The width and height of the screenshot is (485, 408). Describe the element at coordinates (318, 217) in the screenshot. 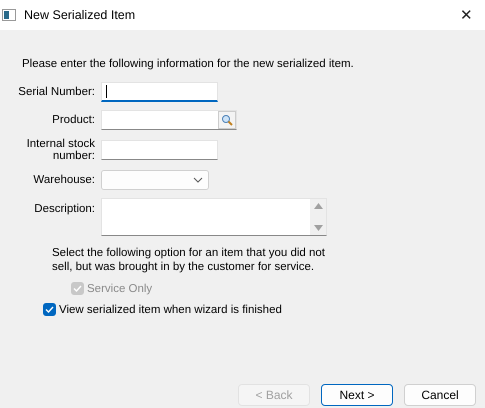

I see `scrollbar` at that location.